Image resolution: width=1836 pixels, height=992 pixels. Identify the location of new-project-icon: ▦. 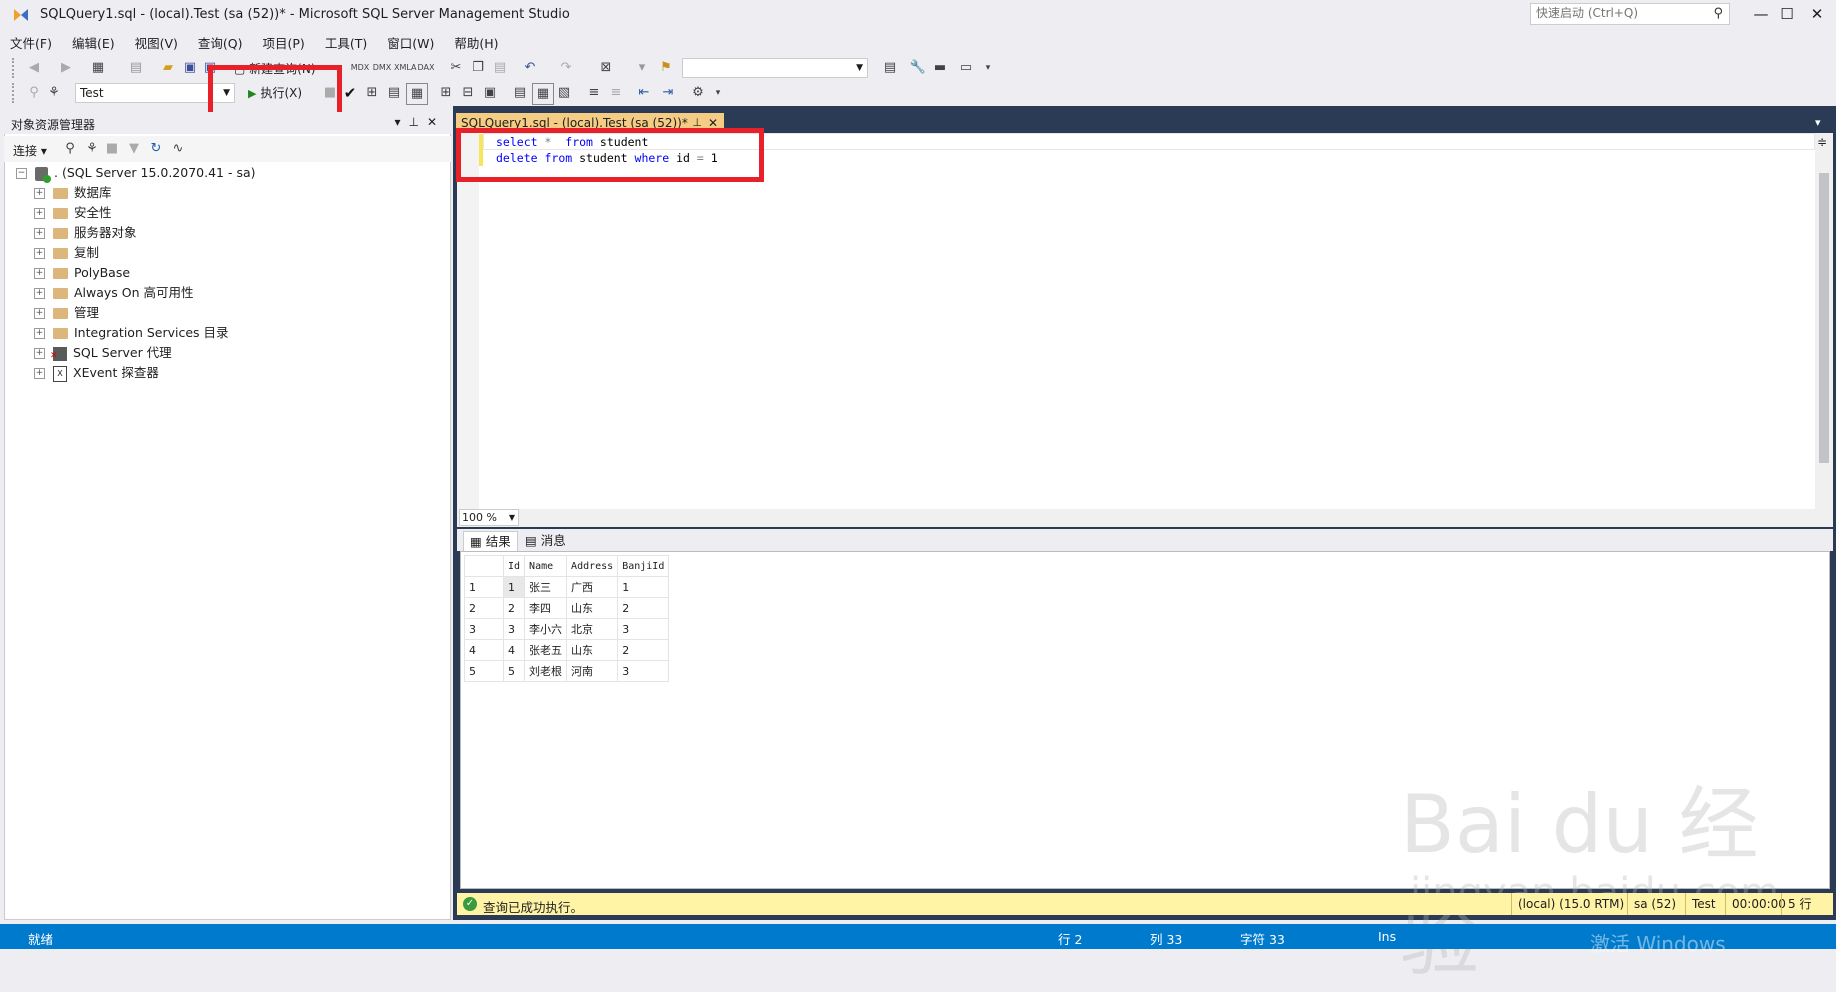
(98, 68).